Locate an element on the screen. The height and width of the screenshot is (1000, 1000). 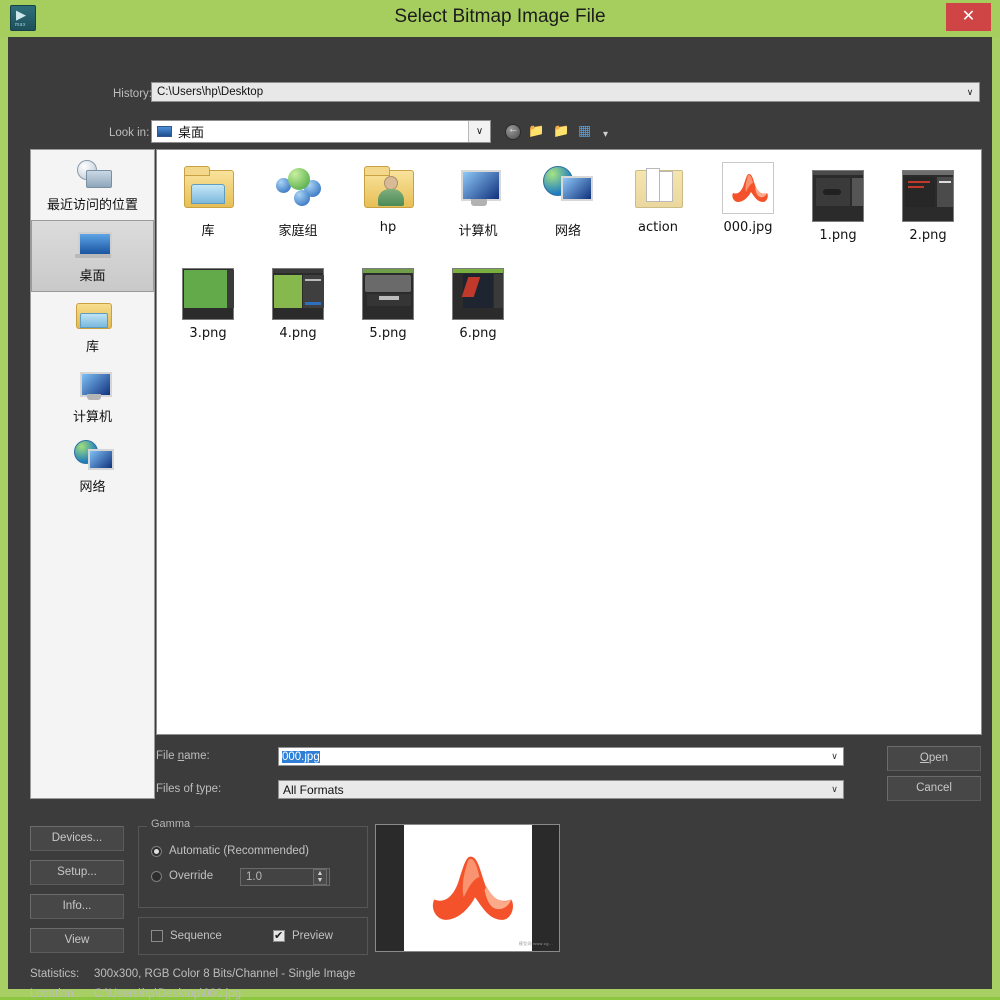
location-label: Location: is located at coordinates (53, 994).